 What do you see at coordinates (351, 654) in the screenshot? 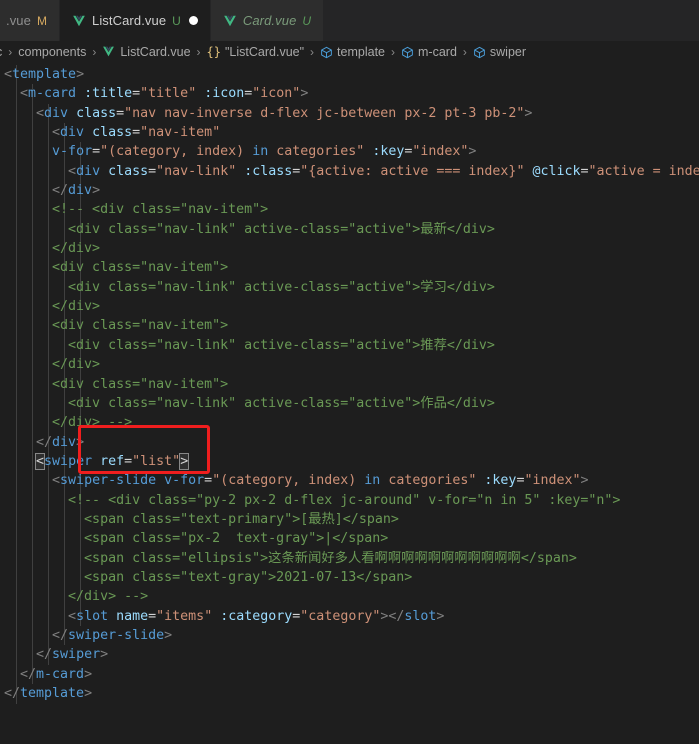
I see `code-line: </swiper>` at bounding box center [351, 654].